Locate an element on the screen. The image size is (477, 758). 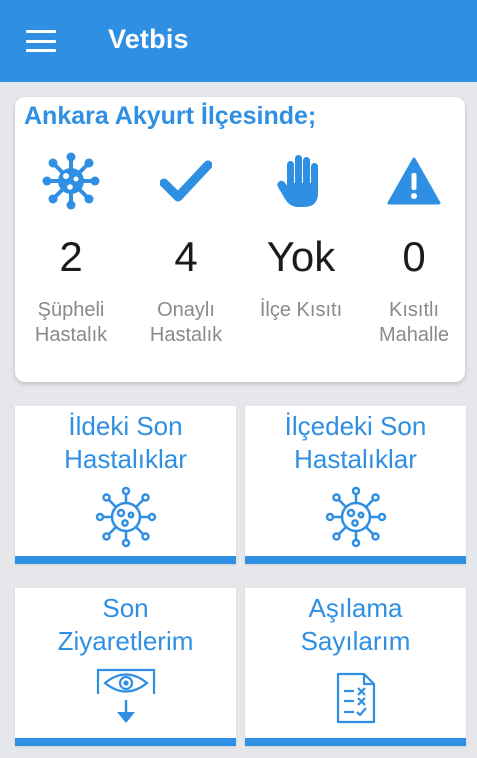
app-bar: Vetbis is located at coordinates (238, 41).